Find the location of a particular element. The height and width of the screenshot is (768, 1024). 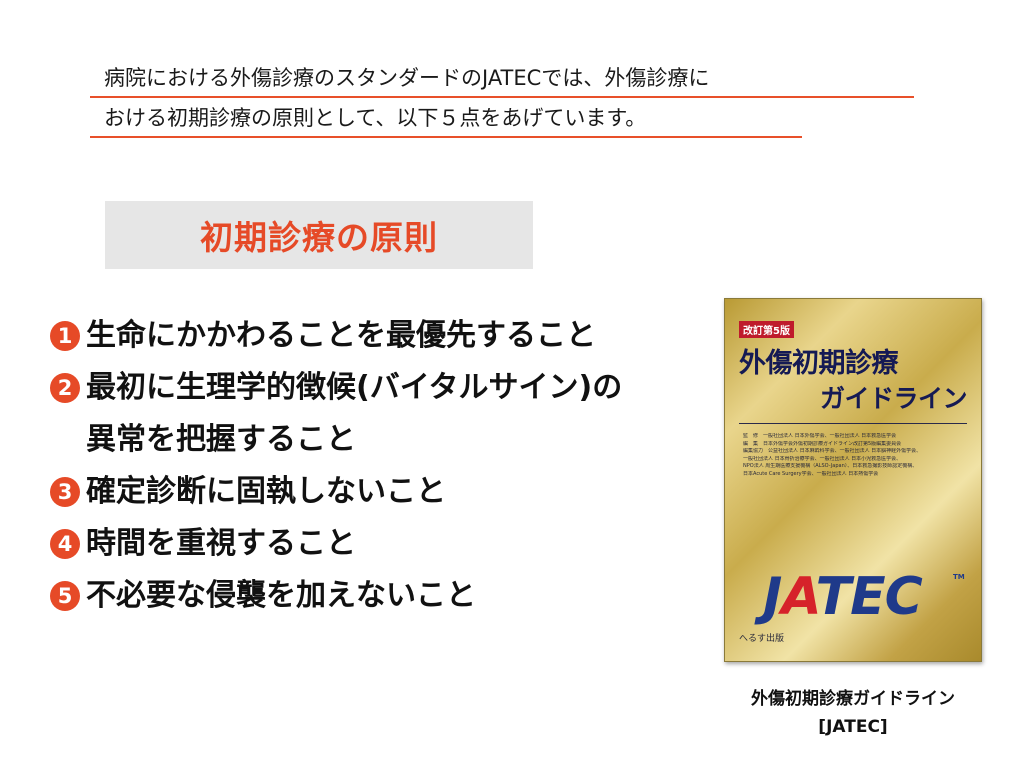

principle-item: 5 不必要な侵襲を加えないこと is located at coordinates (380, 596).